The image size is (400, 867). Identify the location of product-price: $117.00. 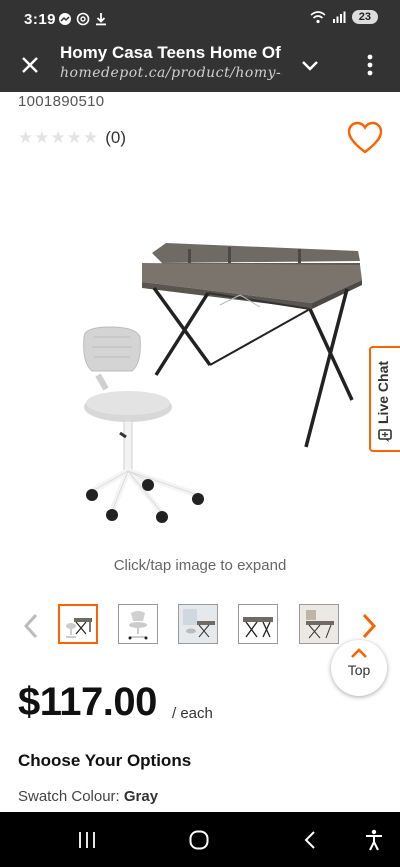
(87, 702).